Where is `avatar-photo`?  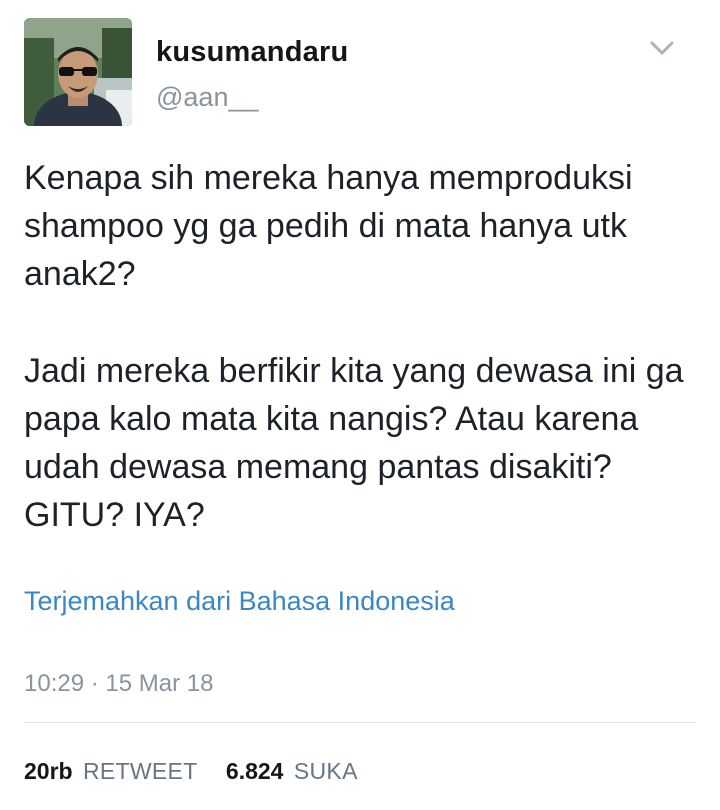 avatar-photo is located at coordinates (78, 72).